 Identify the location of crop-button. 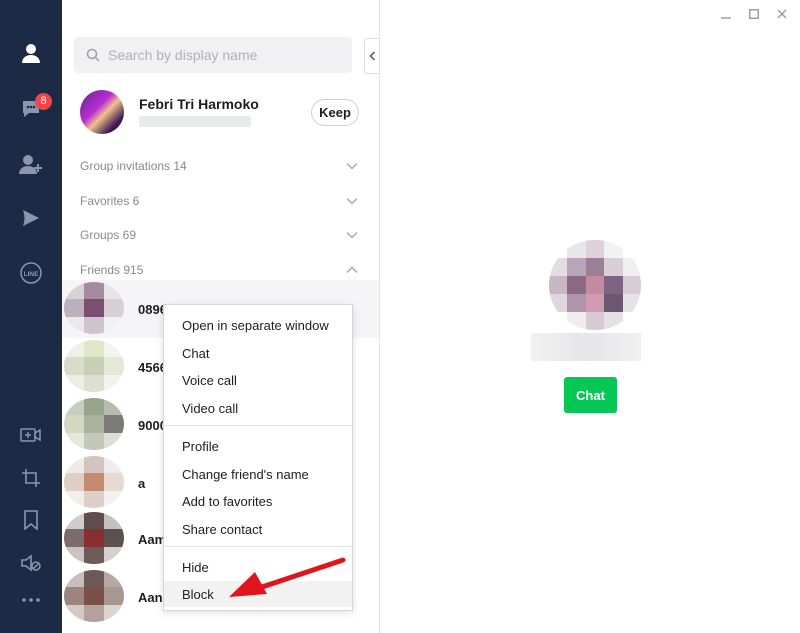
(31, 478).